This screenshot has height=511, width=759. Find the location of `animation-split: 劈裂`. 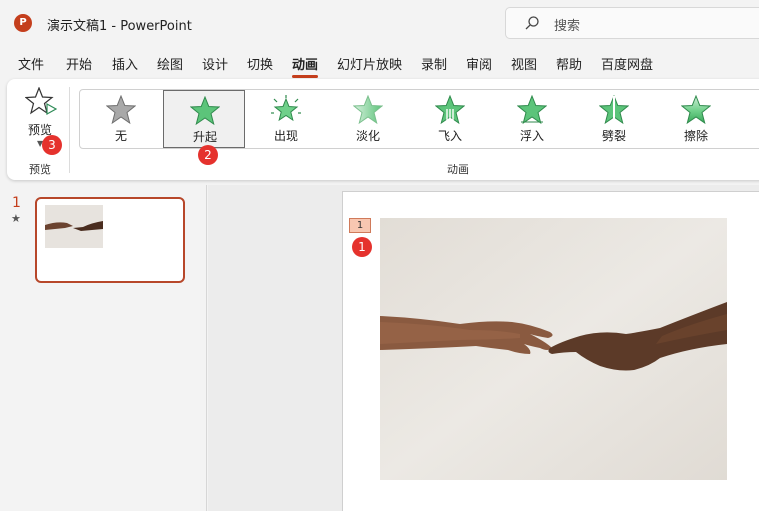

animation-split: 劈裂 is located at coordinates (614, 119).